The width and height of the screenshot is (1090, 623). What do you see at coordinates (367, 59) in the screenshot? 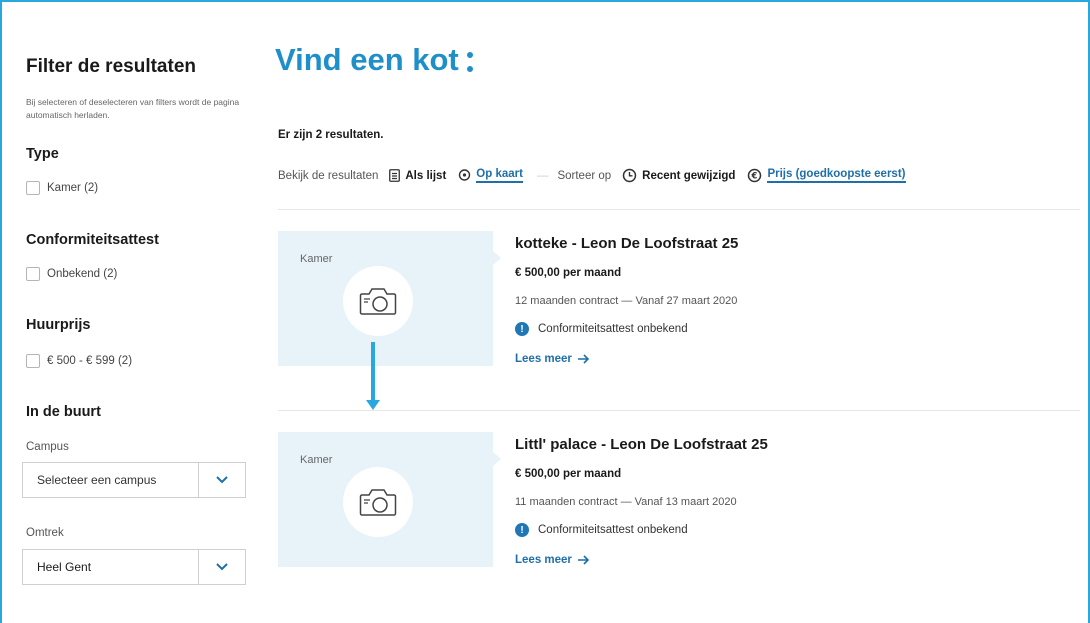
I see `page-title-text: Vind een kot` at bounding box center [367, 59].